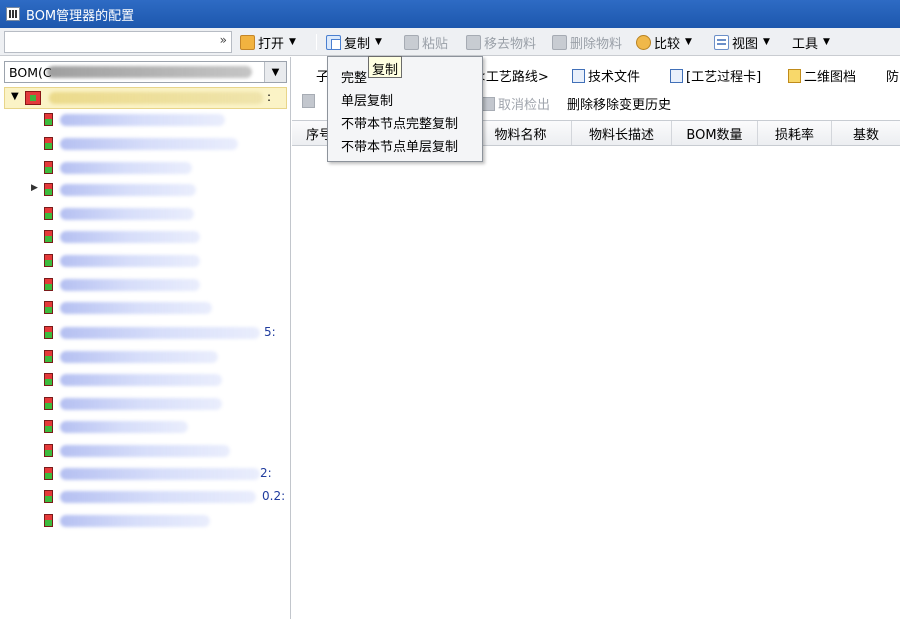 The width and height of the screenshot is (900, 619). Describe the element at coordinates (316, 42) in the screenshot. I see `toolbar-separator` at that location.